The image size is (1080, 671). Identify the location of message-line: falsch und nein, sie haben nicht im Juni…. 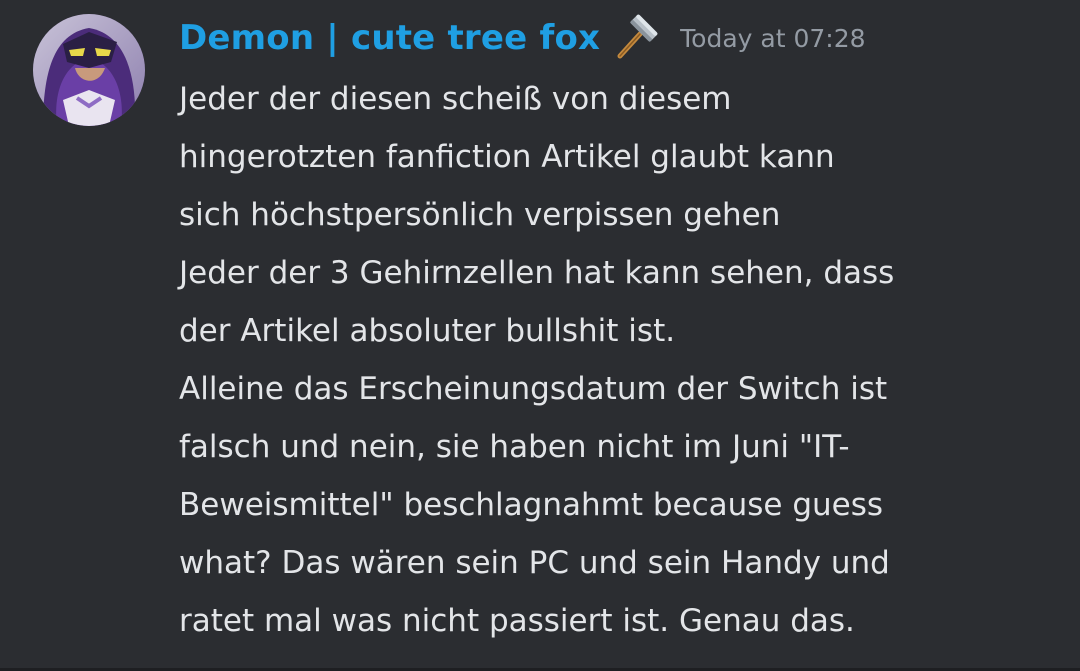
(514, 447).